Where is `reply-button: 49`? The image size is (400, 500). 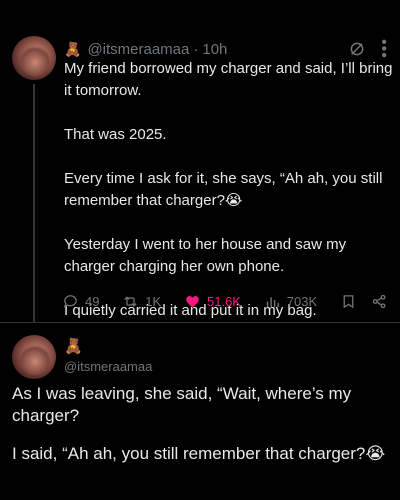 reply-button: 49 is located at coordinates (80, 301).